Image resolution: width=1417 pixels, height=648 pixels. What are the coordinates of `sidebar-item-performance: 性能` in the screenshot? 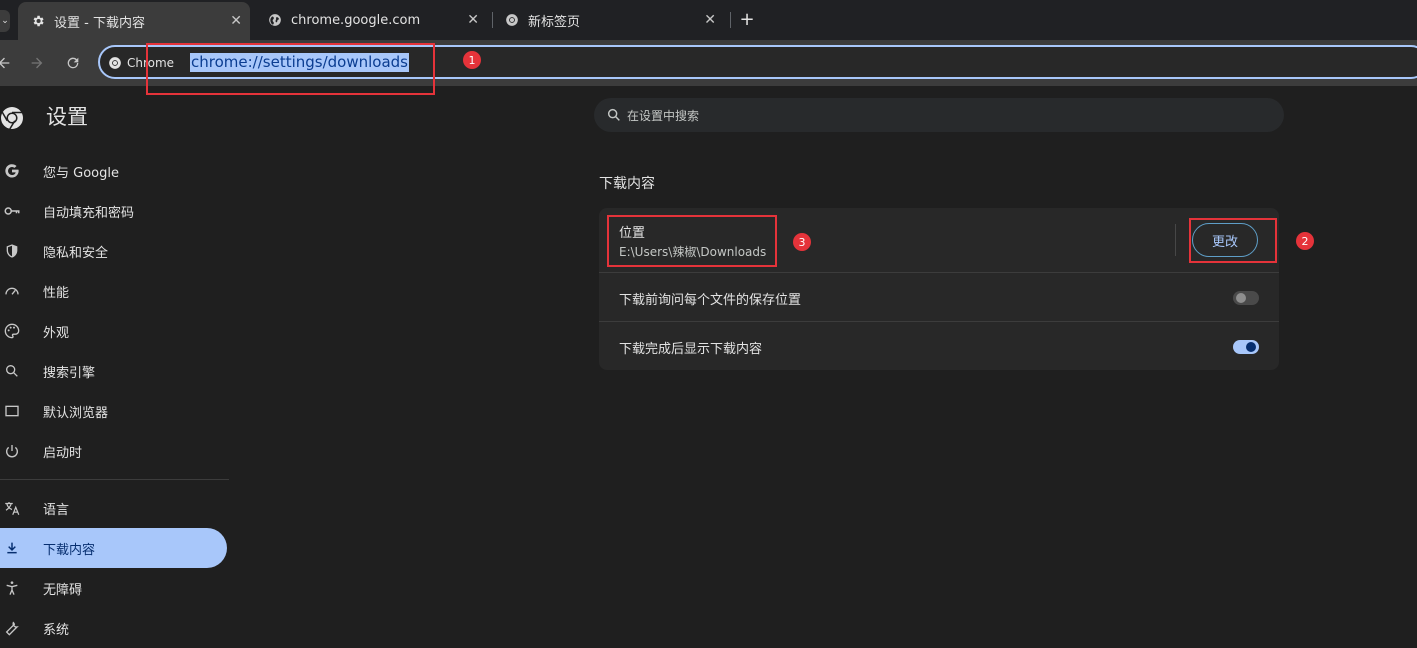 It's located at (113, 291).